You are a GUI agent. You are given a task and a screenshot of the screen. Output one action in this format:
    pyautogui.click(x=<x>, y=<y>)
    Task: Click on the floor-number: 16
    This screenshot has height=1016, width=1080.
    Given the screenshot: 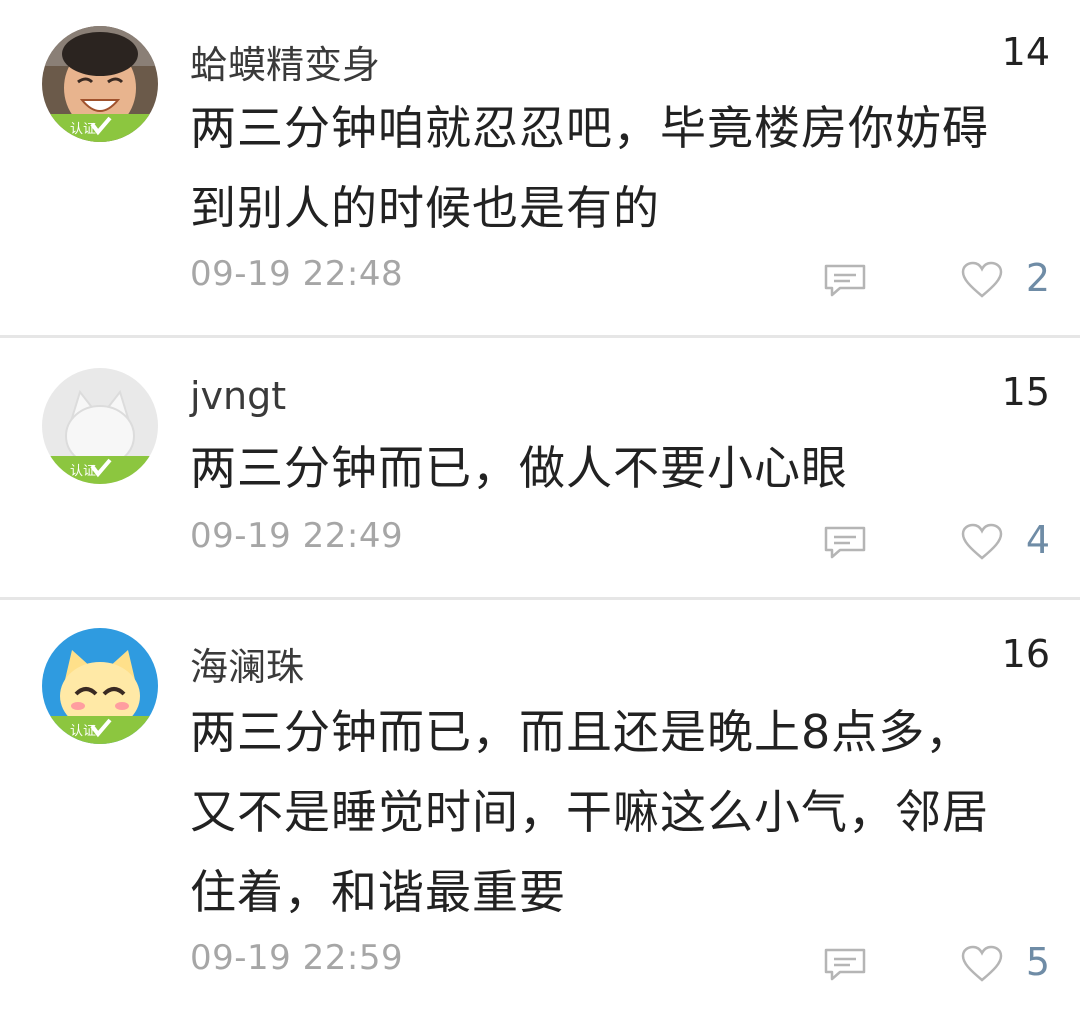 What is the action you would take?
    pyautogui.click(x=1025, y=654)
    